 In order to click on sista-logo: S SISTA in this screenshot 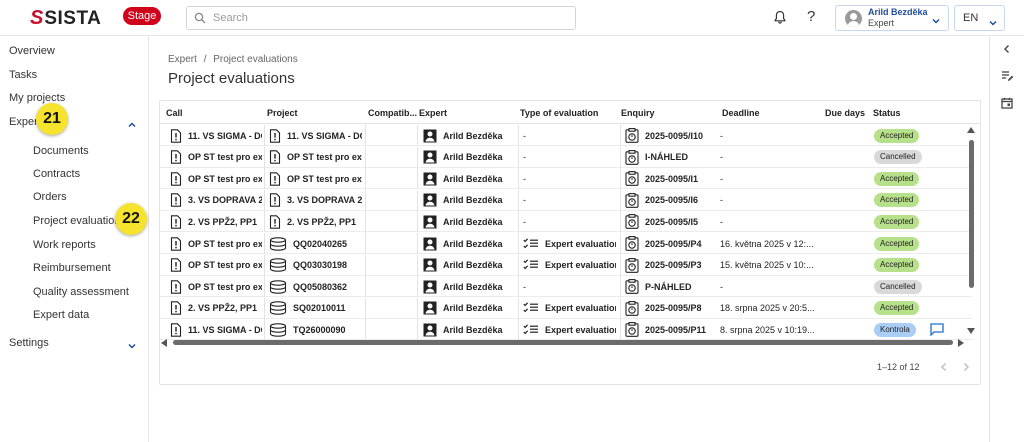, I will do `click(65, 18)`.